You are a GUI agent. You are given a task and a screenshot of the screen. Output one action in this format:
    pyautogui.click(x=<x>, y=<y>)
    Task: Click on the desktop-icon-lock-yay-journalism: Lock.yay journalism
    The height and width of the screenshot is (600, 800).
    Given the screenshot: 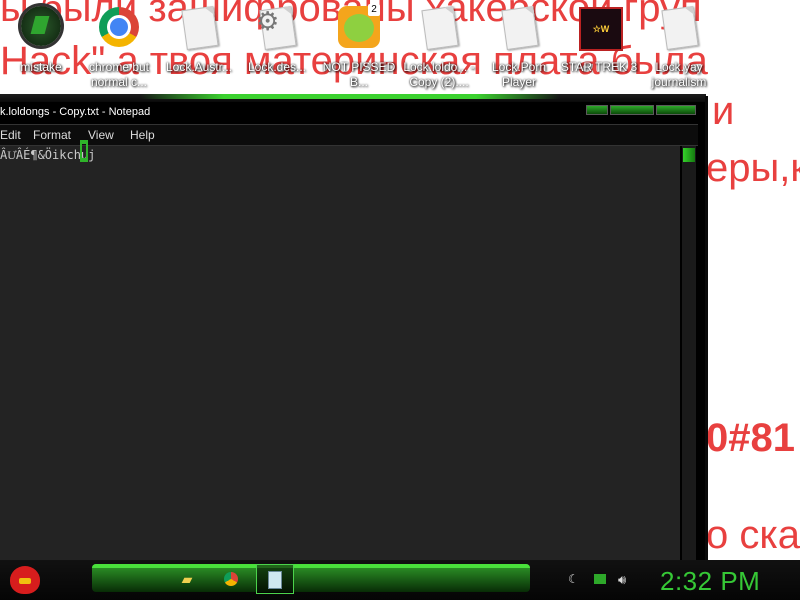 What is the action you would take?
    pyautogui.click(x=679, y=47)
    